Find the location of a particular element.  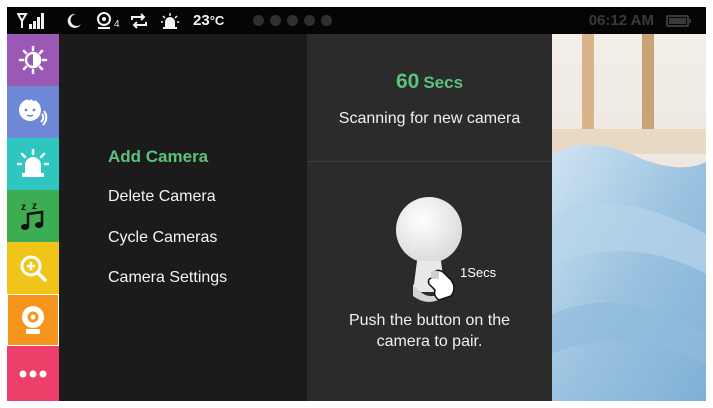

sidebar-item-more is located at coordinates (33, 373).